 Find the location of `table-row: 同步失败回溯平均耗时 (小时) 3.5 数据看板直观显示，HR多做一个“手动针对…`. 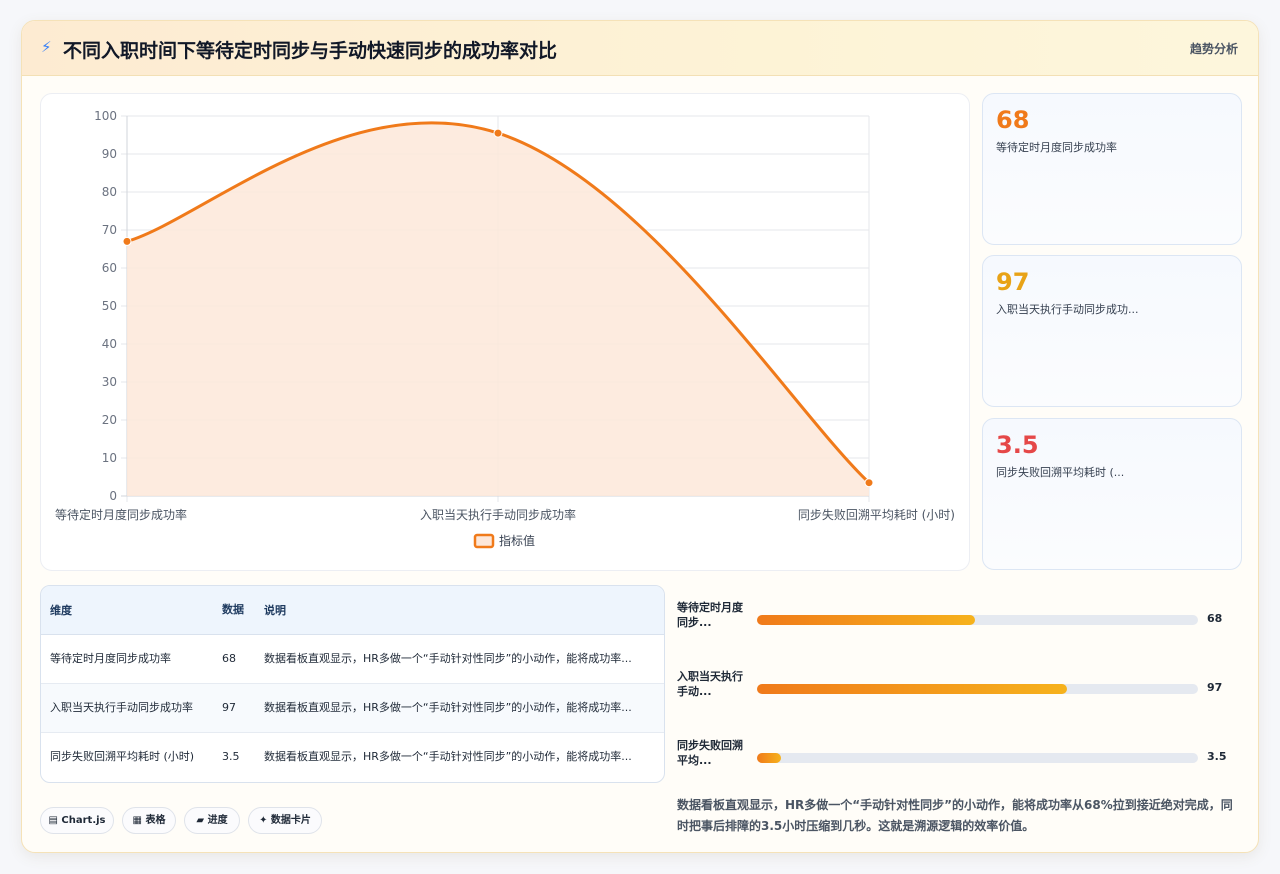

table-row: 同步失败回溯平均耗时 (小时) 3.5 数据看板直观显示，HR多做一个“手动针对… is located at coordinates (352, 756).